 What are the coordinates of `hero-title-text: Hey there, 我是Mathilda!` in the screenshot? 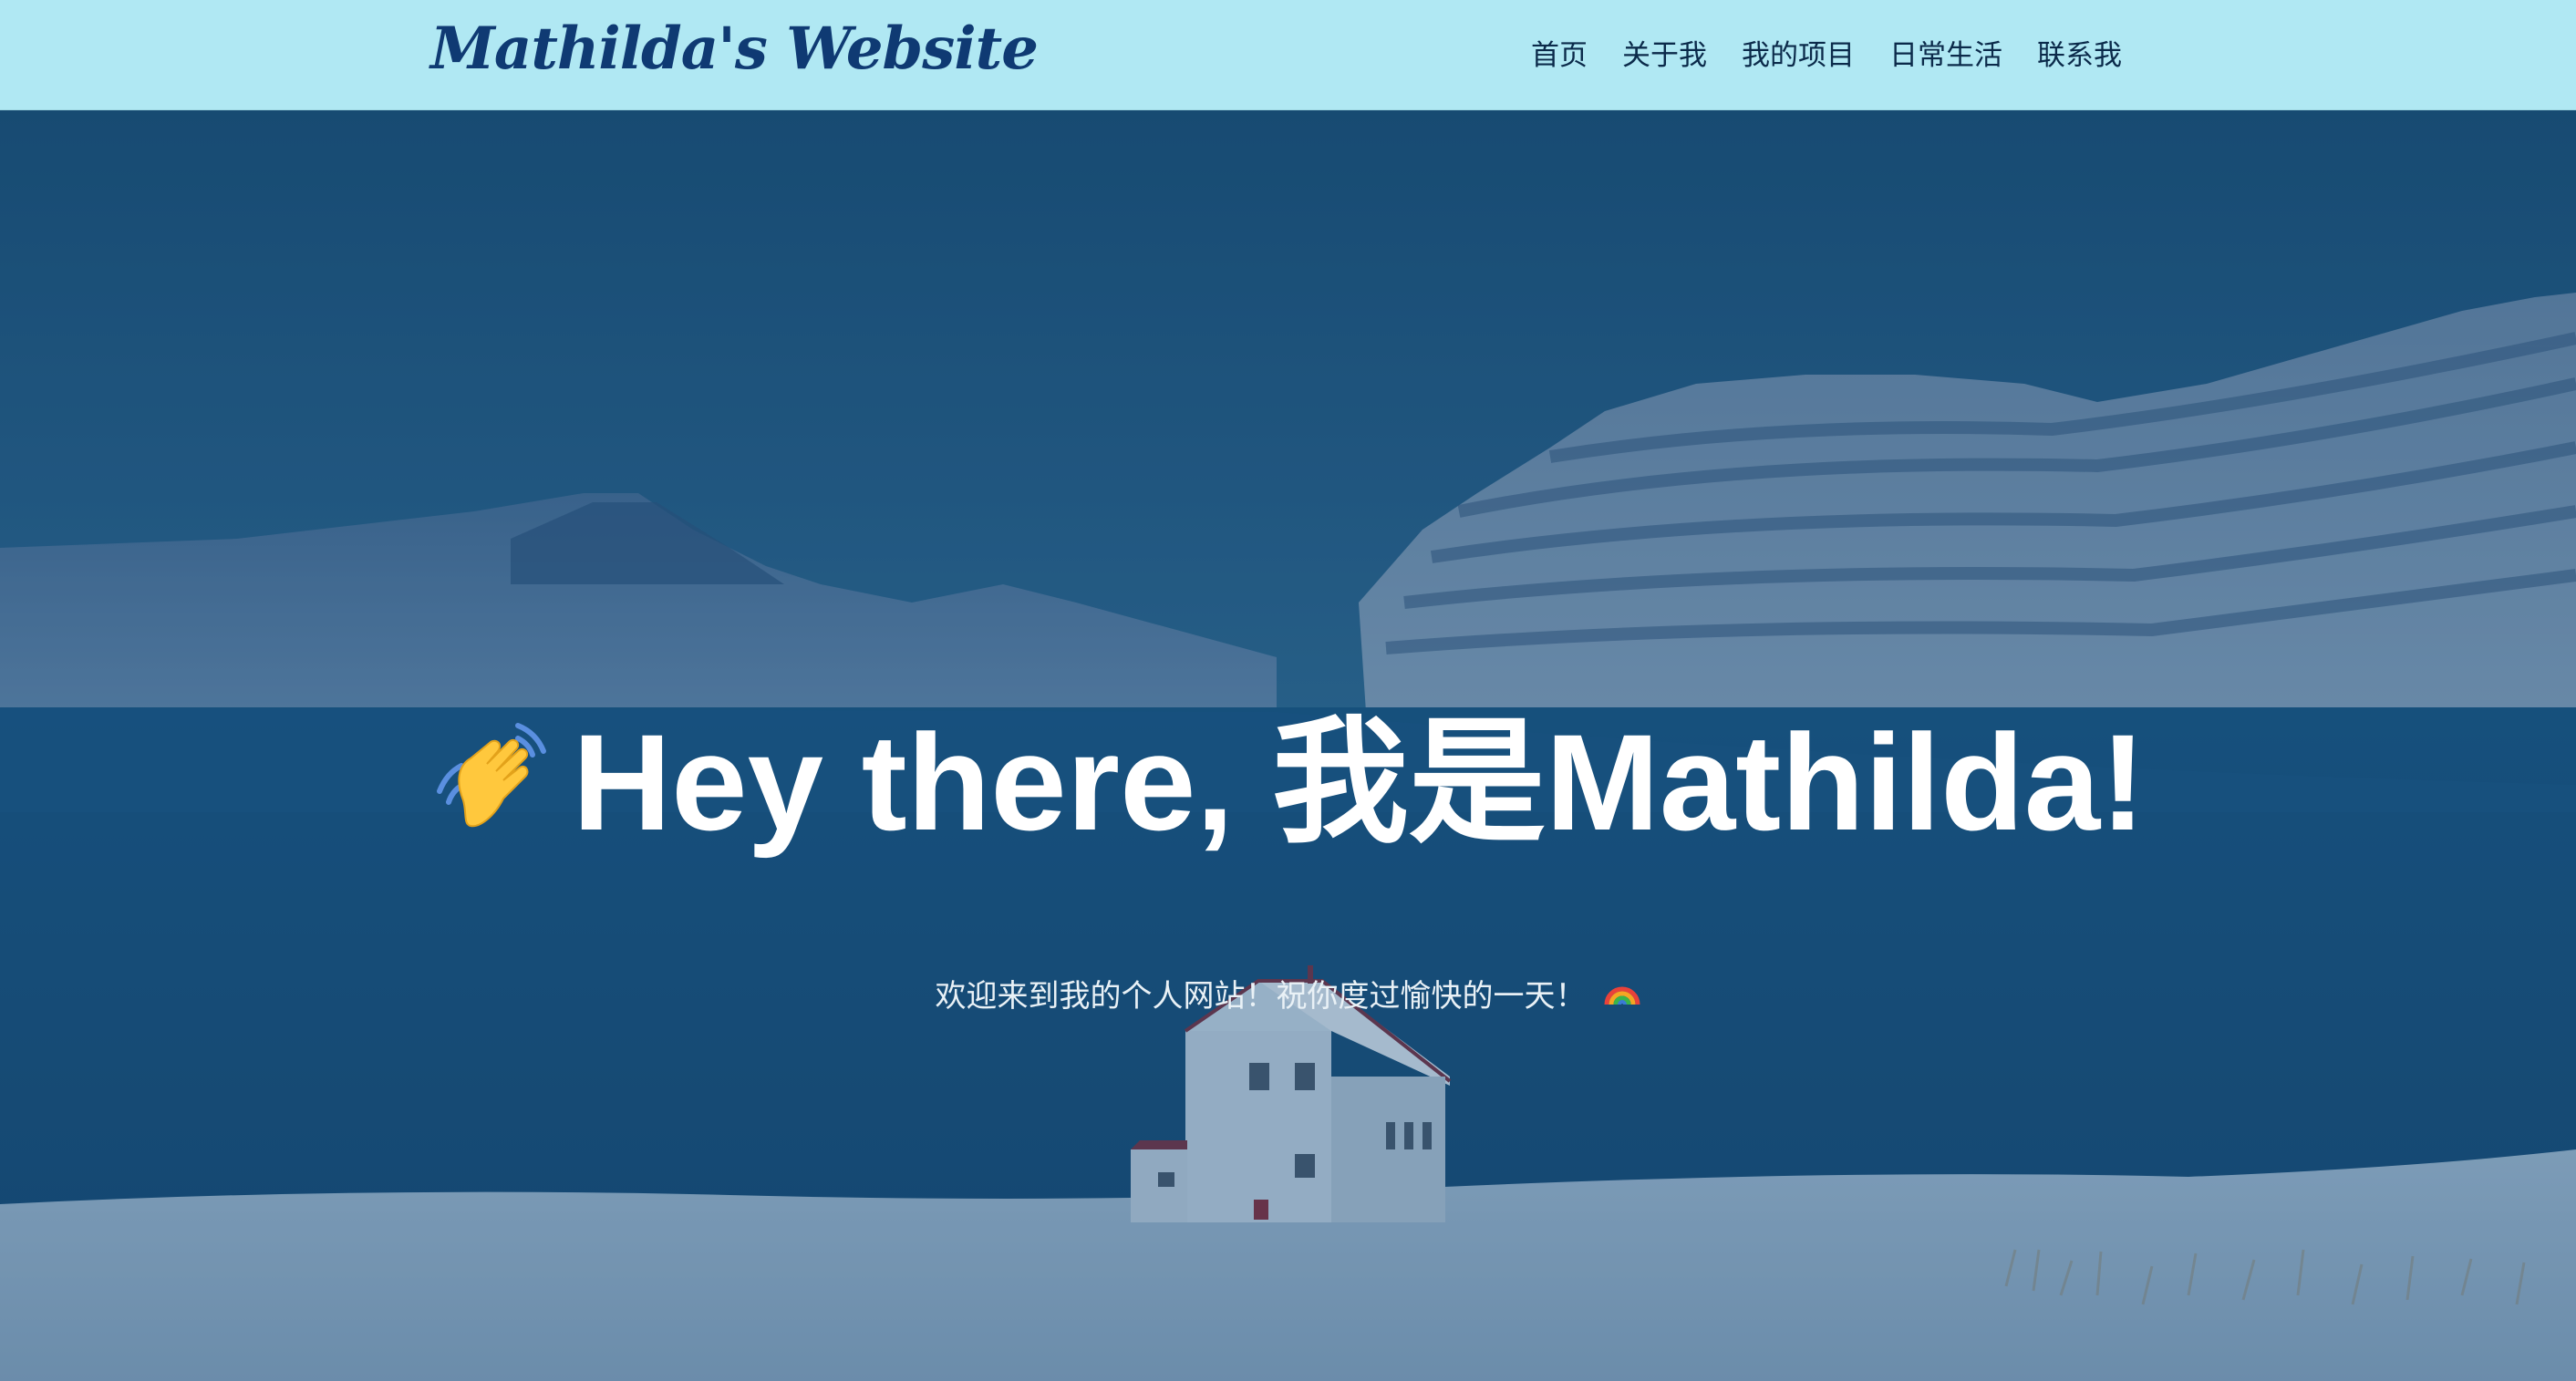 It's located at (1359, 782).